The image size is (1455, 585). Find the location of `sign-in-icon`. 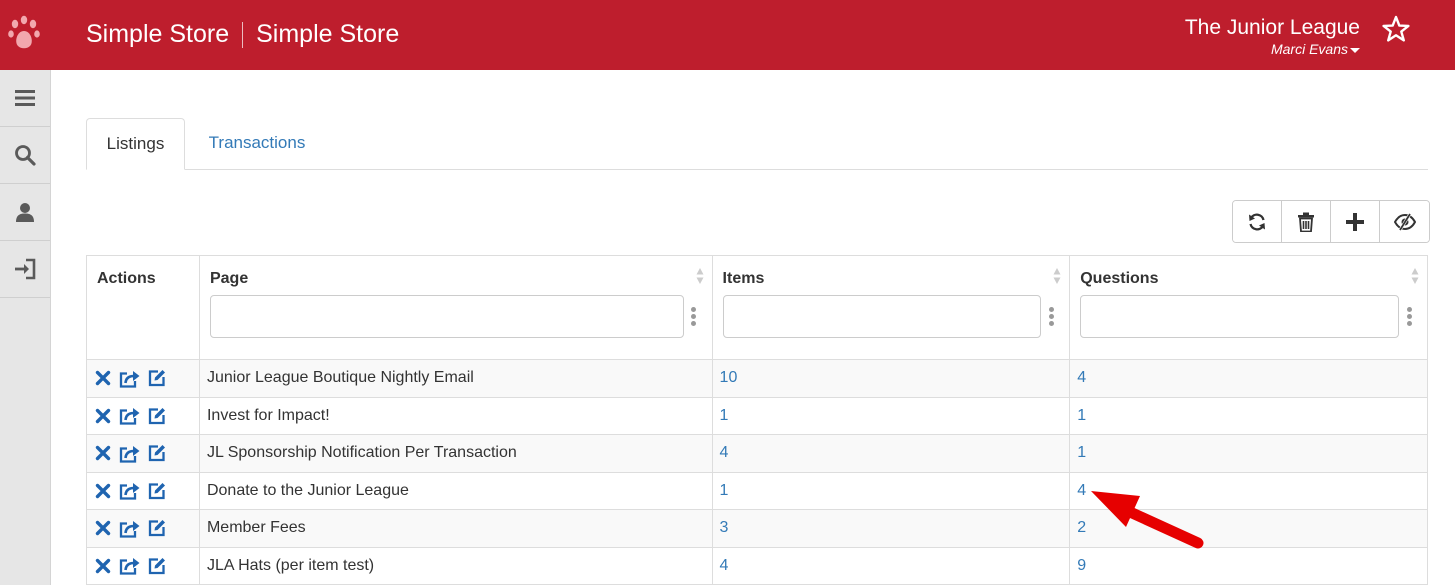

sign-in-icon is located at coordinates (25, 269).